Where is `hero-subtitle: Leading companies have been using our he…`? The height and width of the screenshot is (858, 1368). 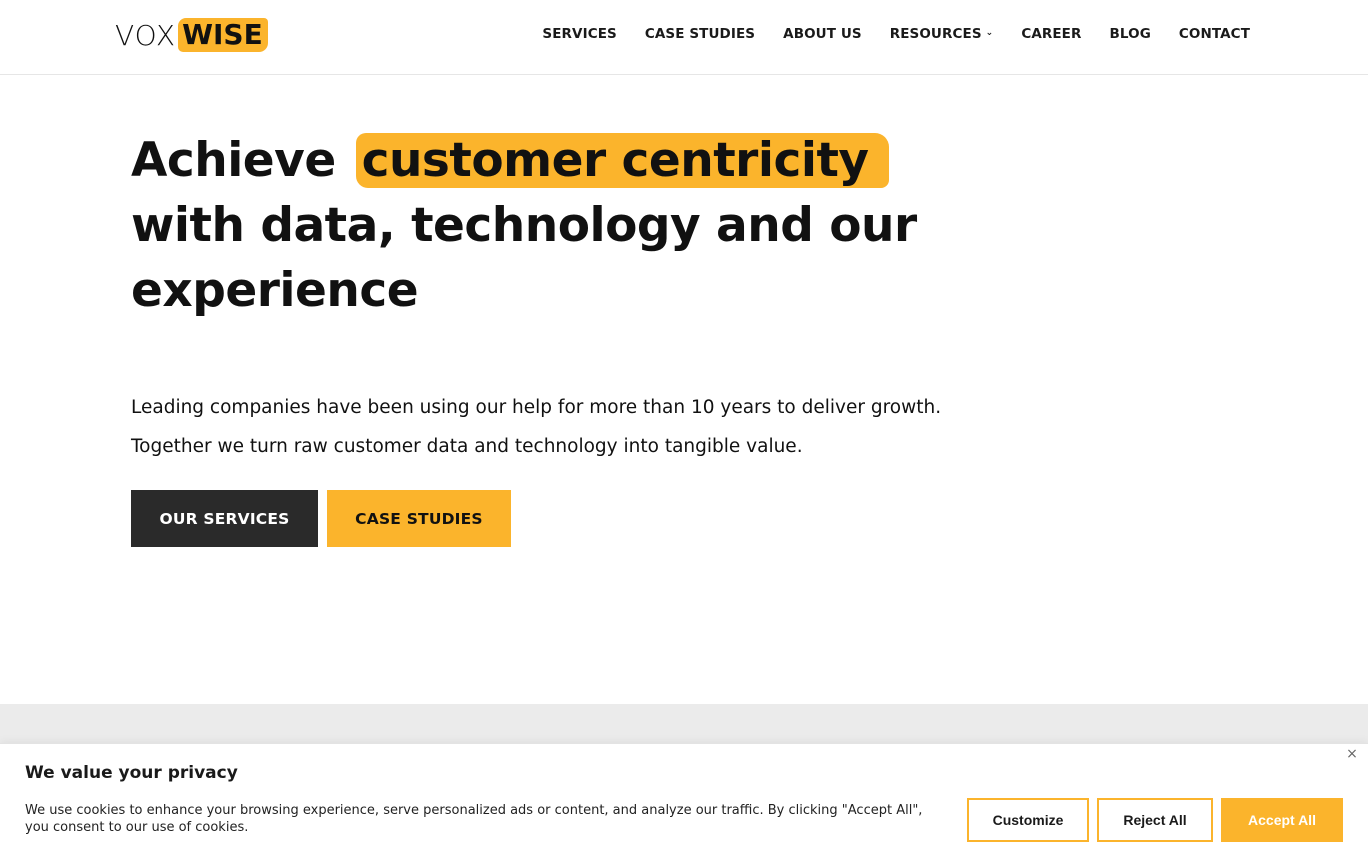 hero-subtitle: Leading companies have been using our he… is located at coordinates (536, 427).